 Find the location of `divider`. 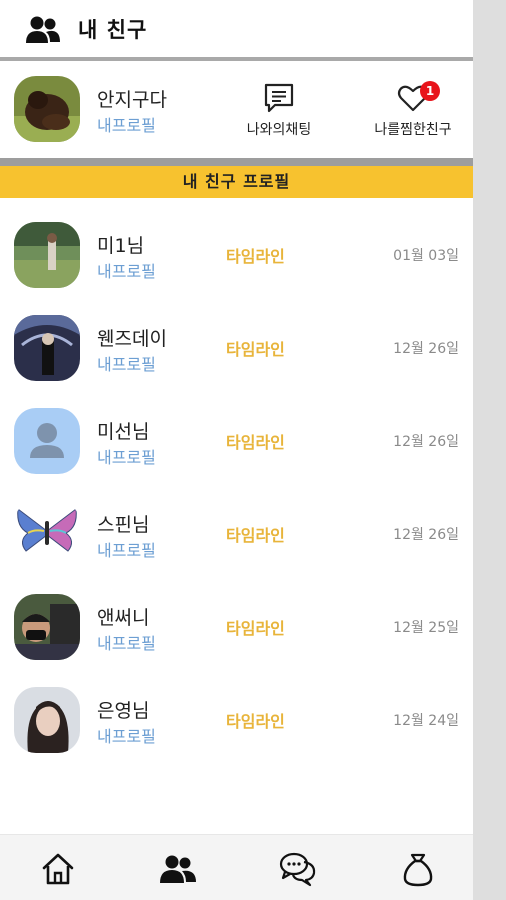

divider is located at coordinates (236, 162).